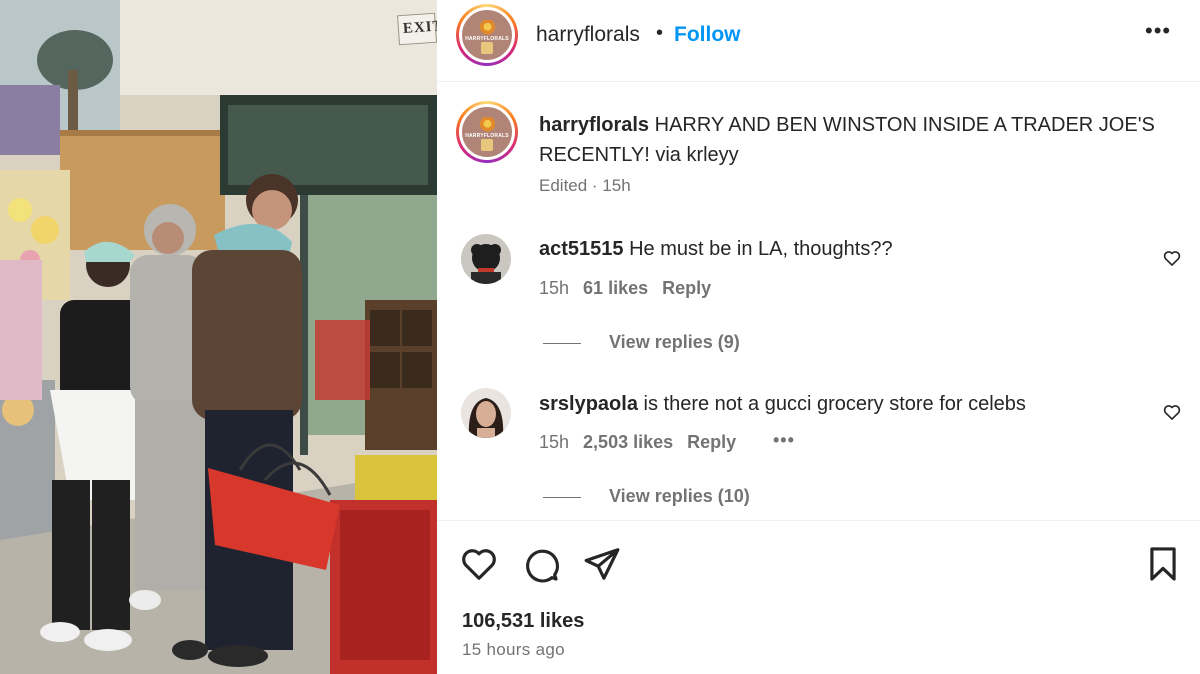 Image resolution: width=1200 pixels, height=674 pixels. I want to click on like-icon, so click(479, 564).